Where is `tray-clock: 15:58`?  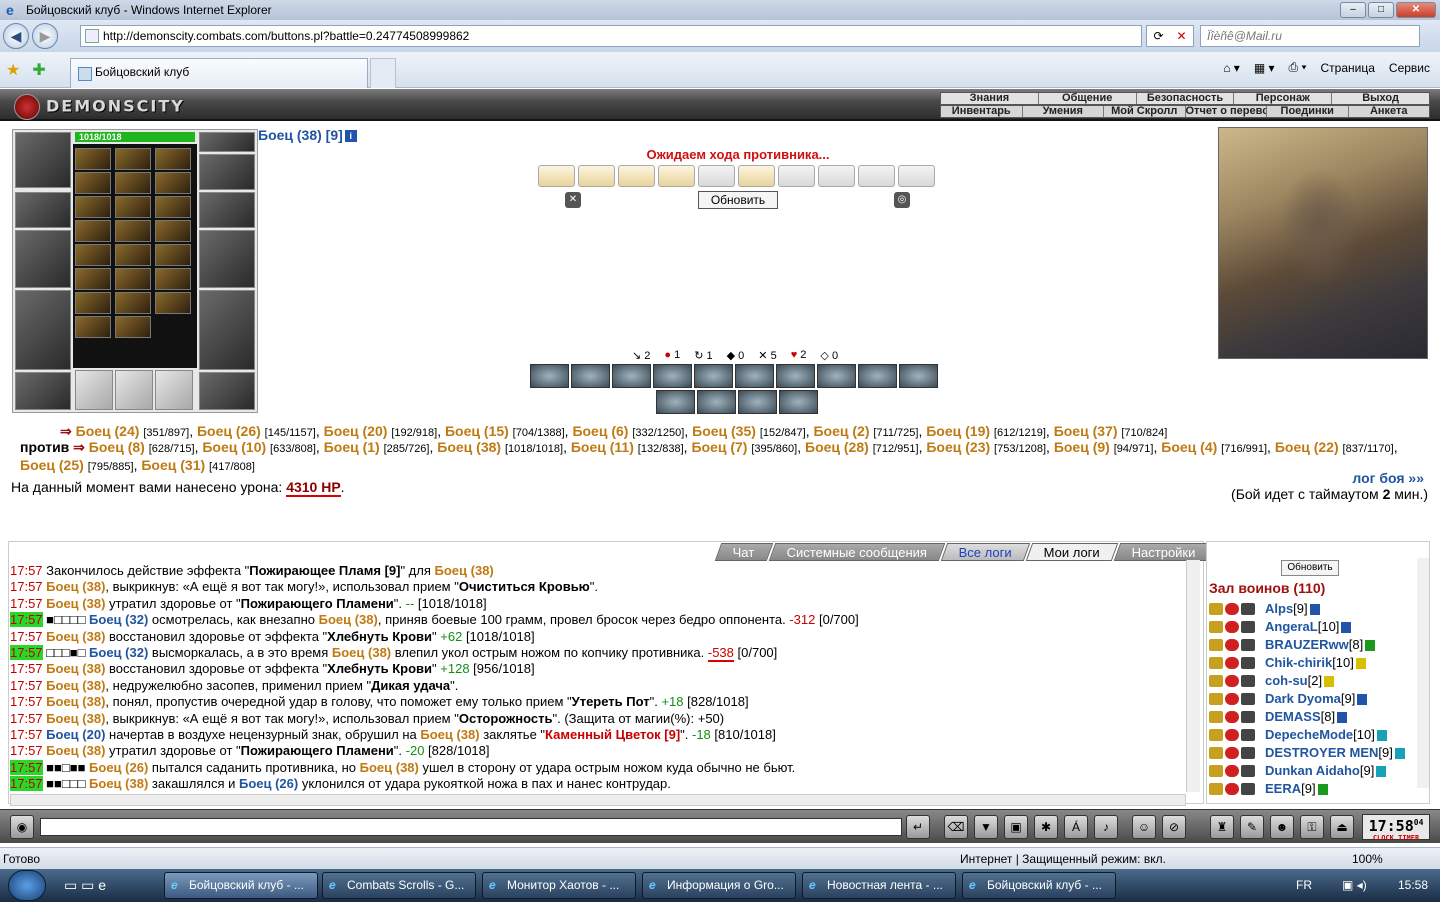 tray-clock: 15:58 is located at coordinates (1413, 885).